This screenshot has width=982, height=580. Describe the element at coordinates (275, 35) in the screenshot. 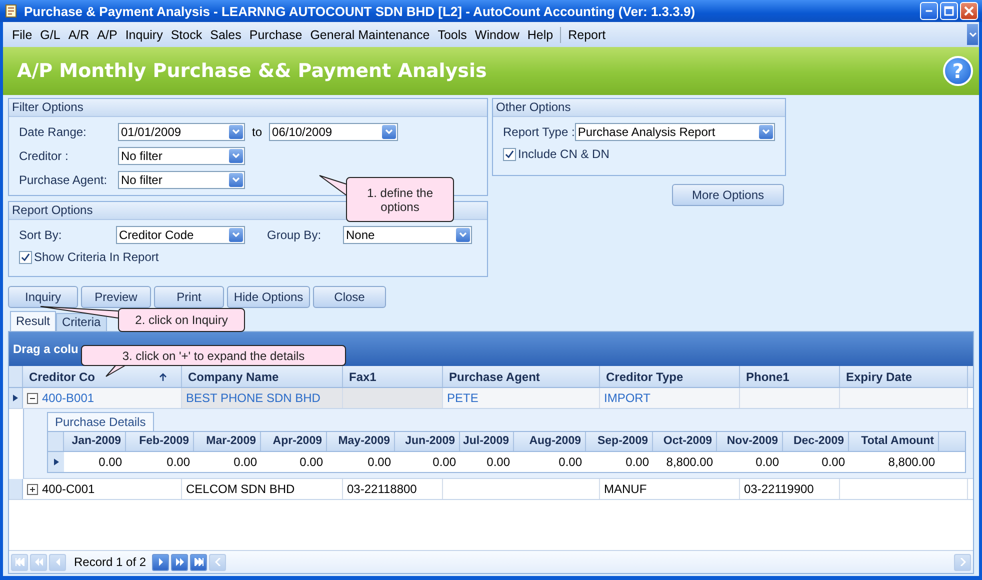

I see `menu-item: Purchase` at that location.